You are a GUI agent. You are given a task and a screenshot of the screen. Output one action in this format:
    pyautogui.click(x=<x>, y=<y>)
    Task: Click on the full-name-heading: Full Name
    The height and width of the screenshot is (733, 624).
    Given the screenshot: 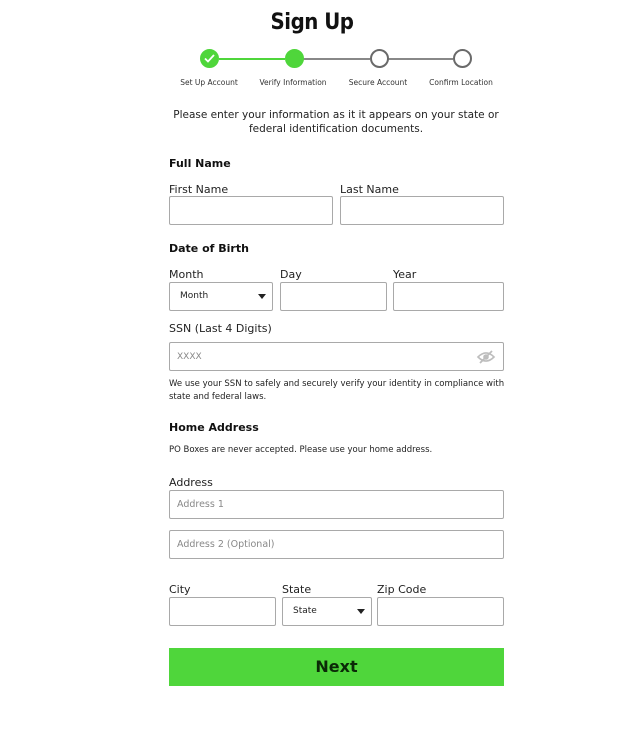 What is the action you would take?
    pyautogui.click(x=200, y=163)
    